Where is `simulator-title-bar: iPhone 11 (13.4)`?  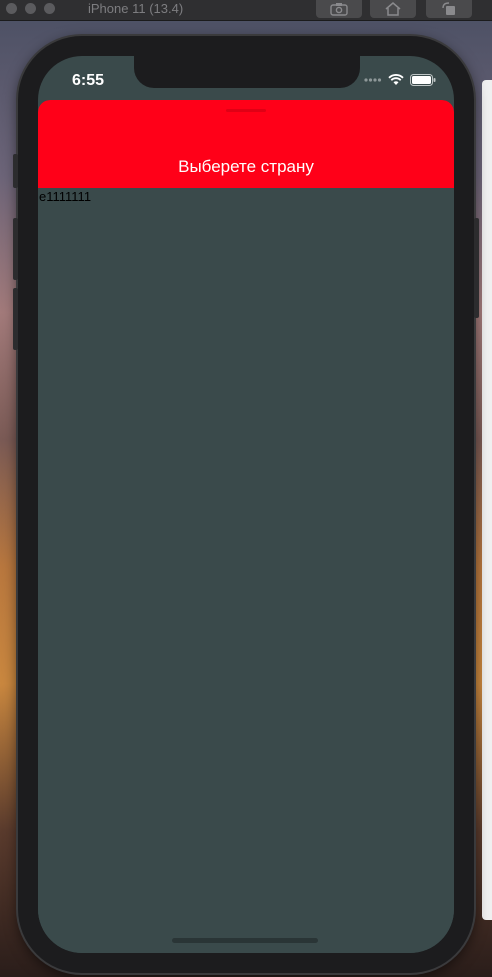
simulator-title-bar: iPhone 11 (13.4) is located at coordinates (246, 10).